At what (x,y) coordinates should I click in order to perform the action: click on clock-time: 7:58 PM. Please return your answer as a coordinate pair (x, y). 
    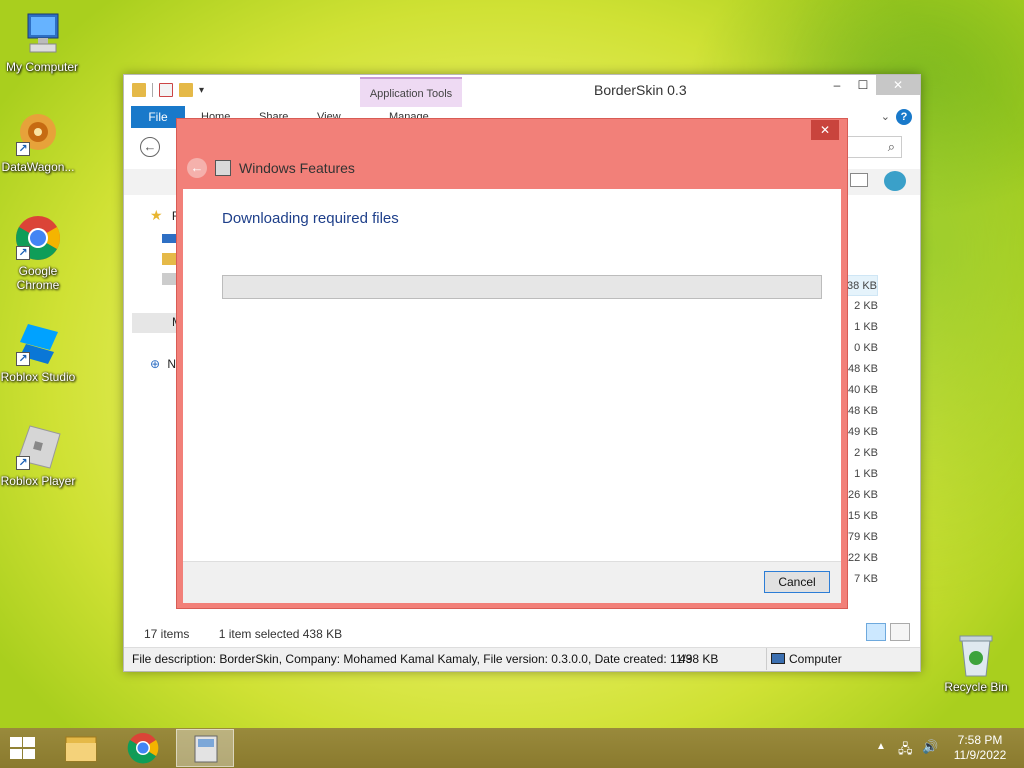
    Looking at the image, I should click on (980, 740).